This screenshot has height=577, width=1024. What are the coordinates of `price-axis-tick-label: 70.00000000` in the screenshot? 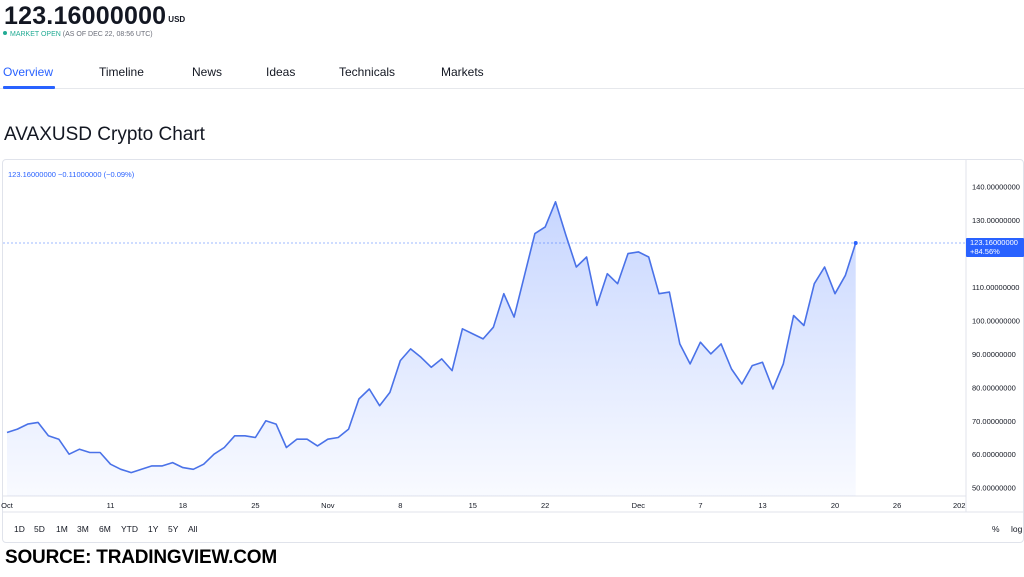 It's located at (994, 421).